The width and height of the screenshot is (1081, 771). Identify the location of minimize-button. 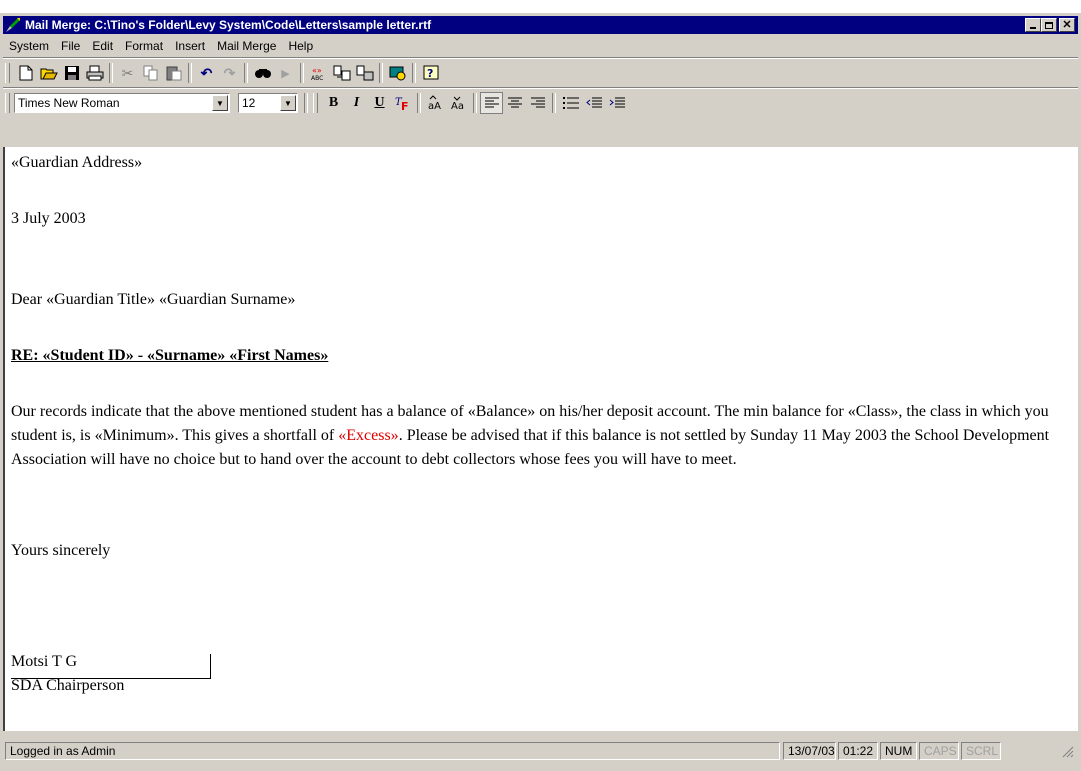
(1033, 25).